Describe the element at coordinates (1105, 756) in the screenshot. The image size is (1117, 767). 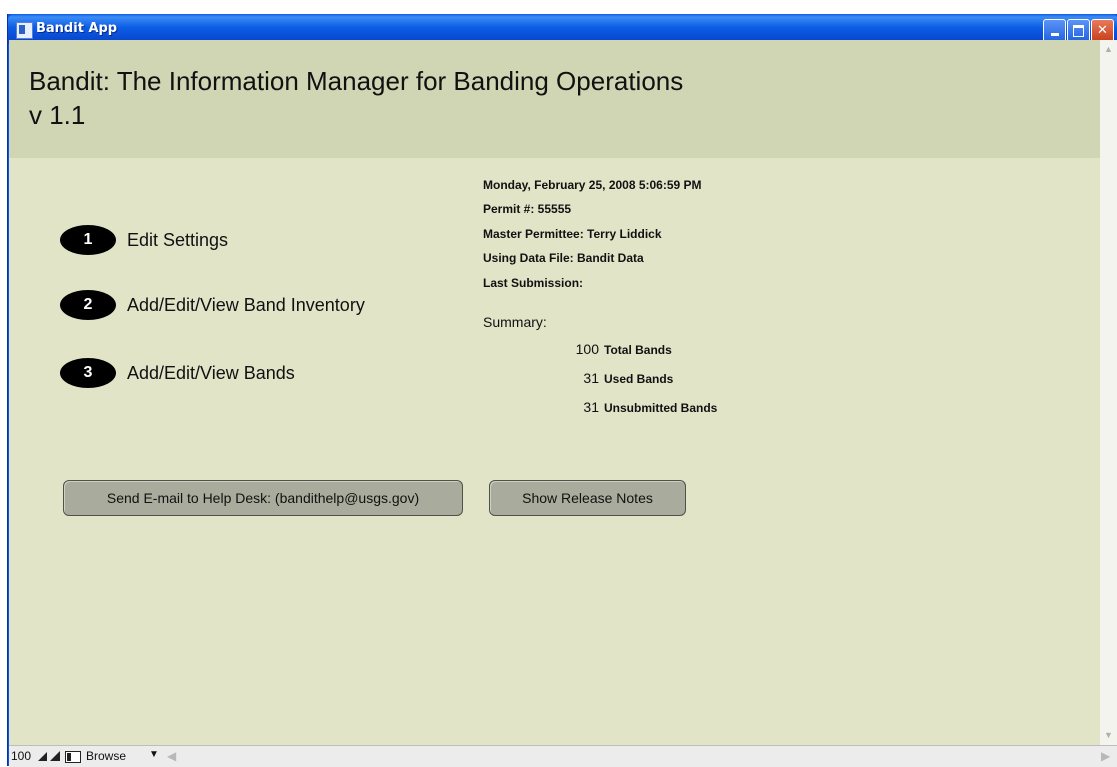
I see `scroll-right-icon: ▶` at that location.